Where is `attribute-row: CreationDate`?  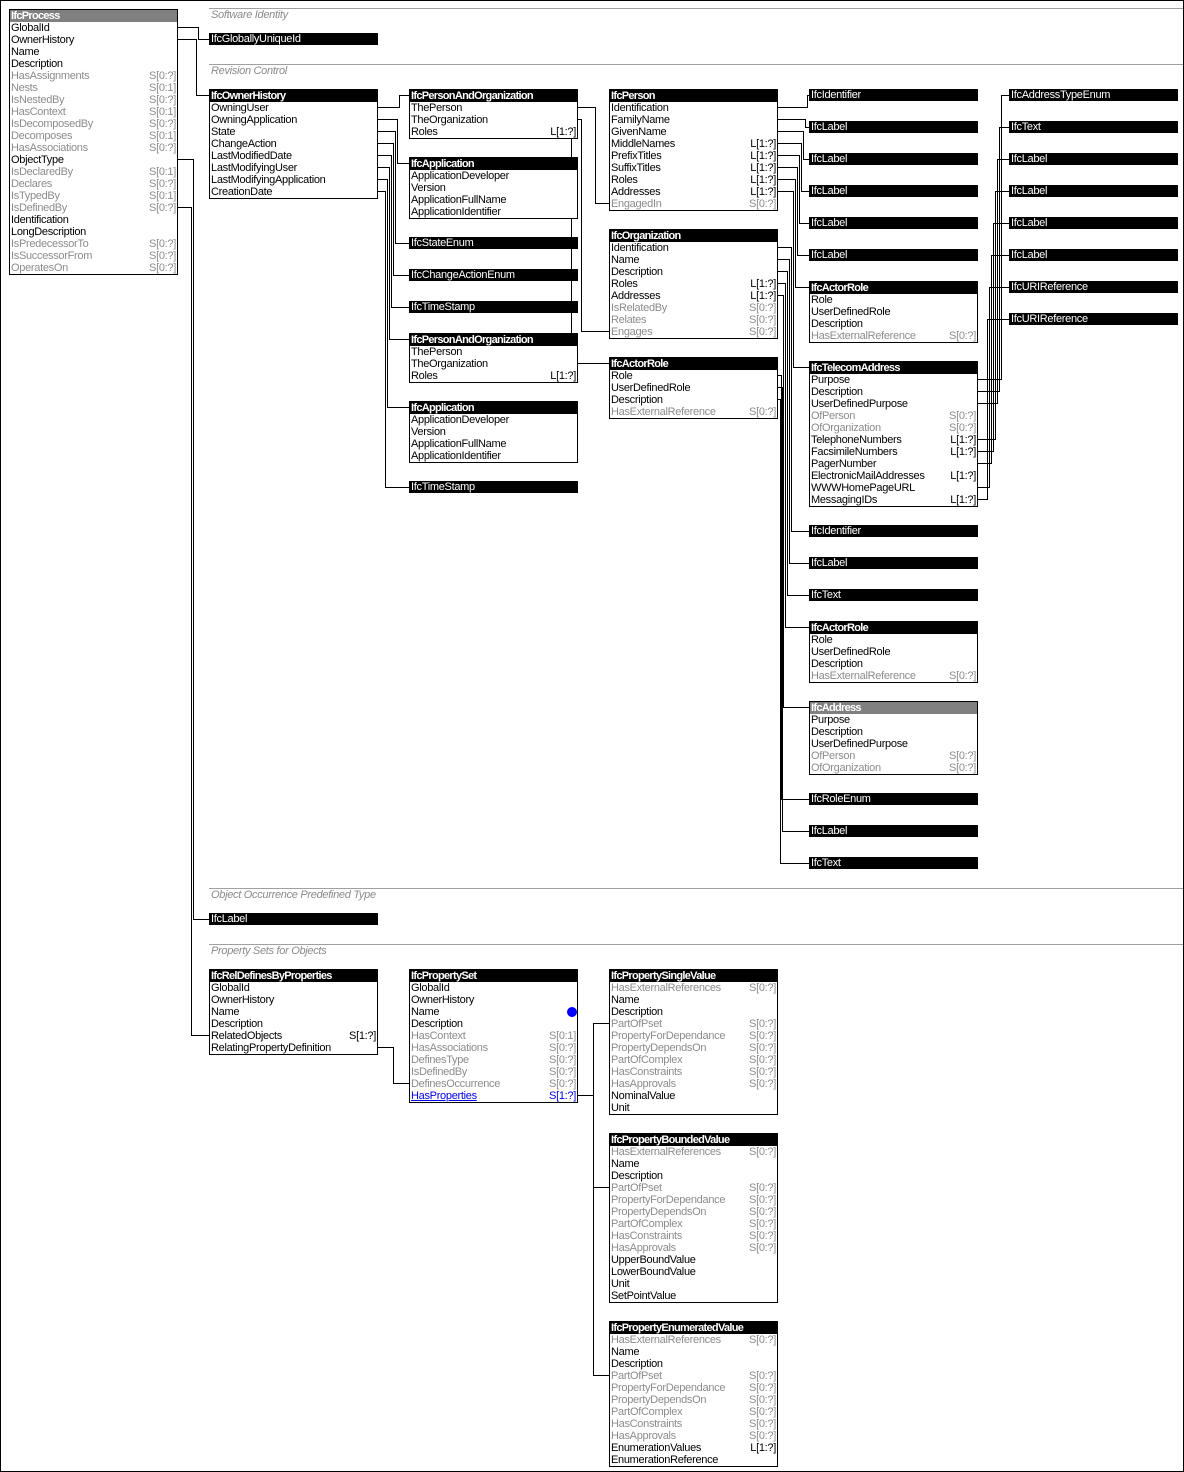 attribute-row: CreationDate is located at coordinates (293, 192).